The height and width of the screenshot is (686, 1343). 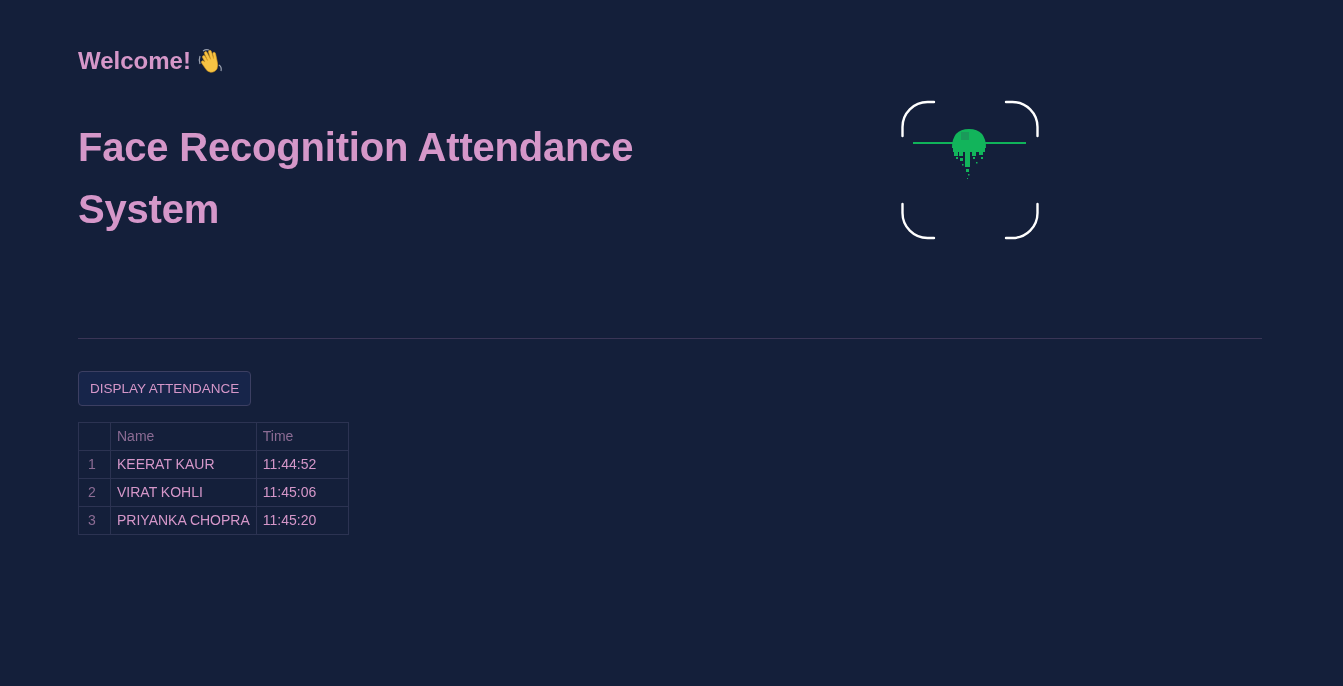 I want to click on table-cell: KEERAT KAUR, so click(x=183, y=464).